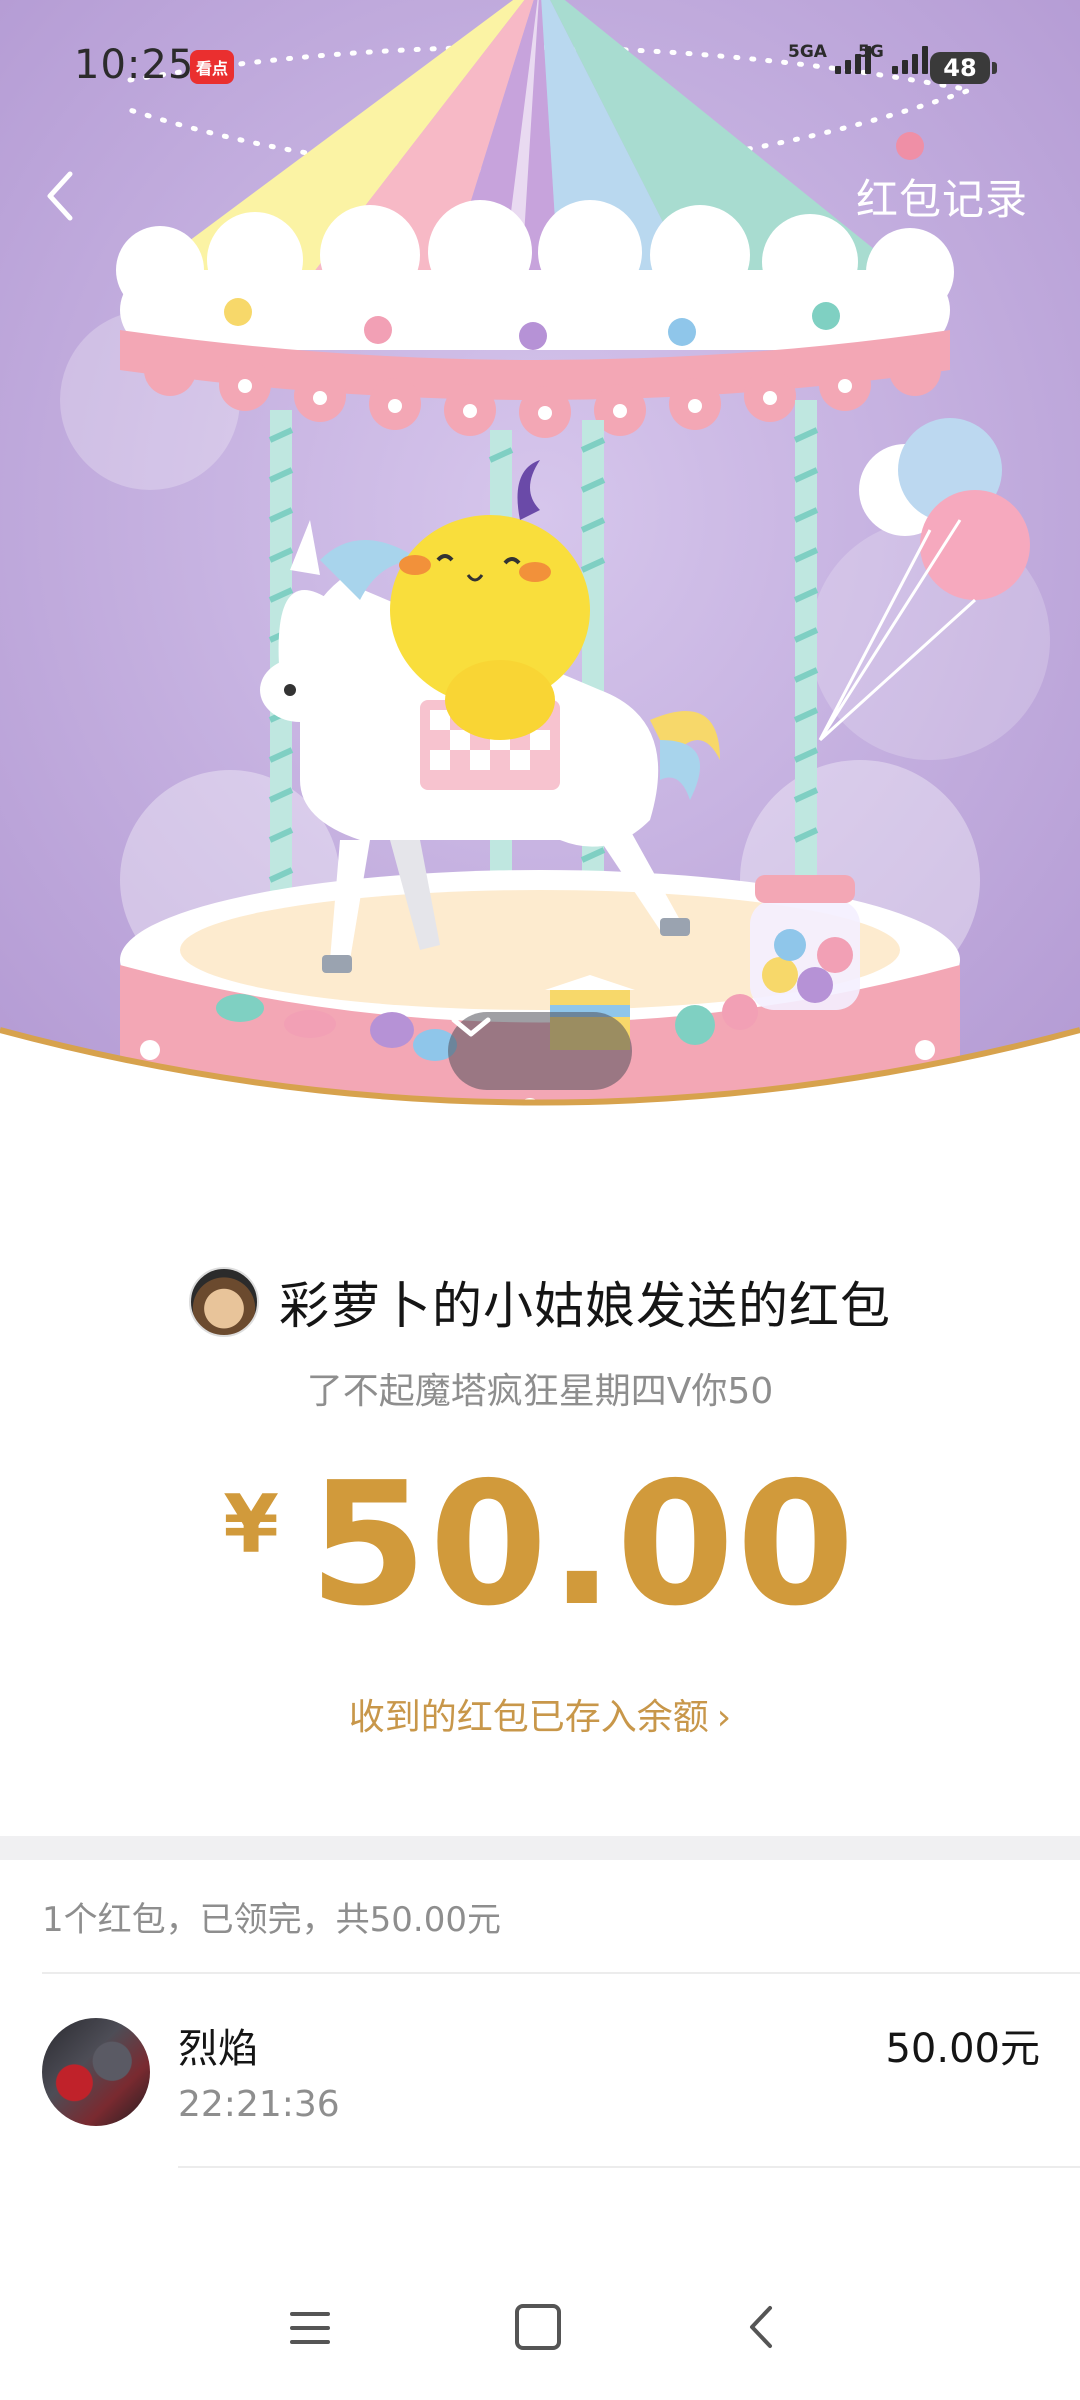  What do you see at coordinates (960, 68) in the screenshot?
I see `battery-icon: 48` at bounding box center [960, 68].